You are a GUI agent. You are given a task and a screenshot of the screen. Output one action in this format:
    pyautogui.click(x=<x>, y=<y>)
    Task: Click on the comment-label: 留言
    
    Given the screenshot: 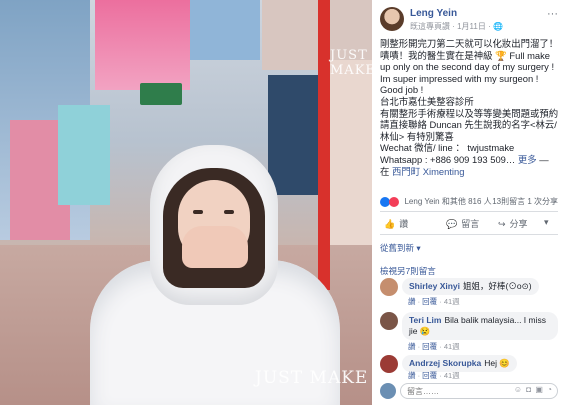 What is the action you would take?
    pyautogui.click(x=470, y=224)
    